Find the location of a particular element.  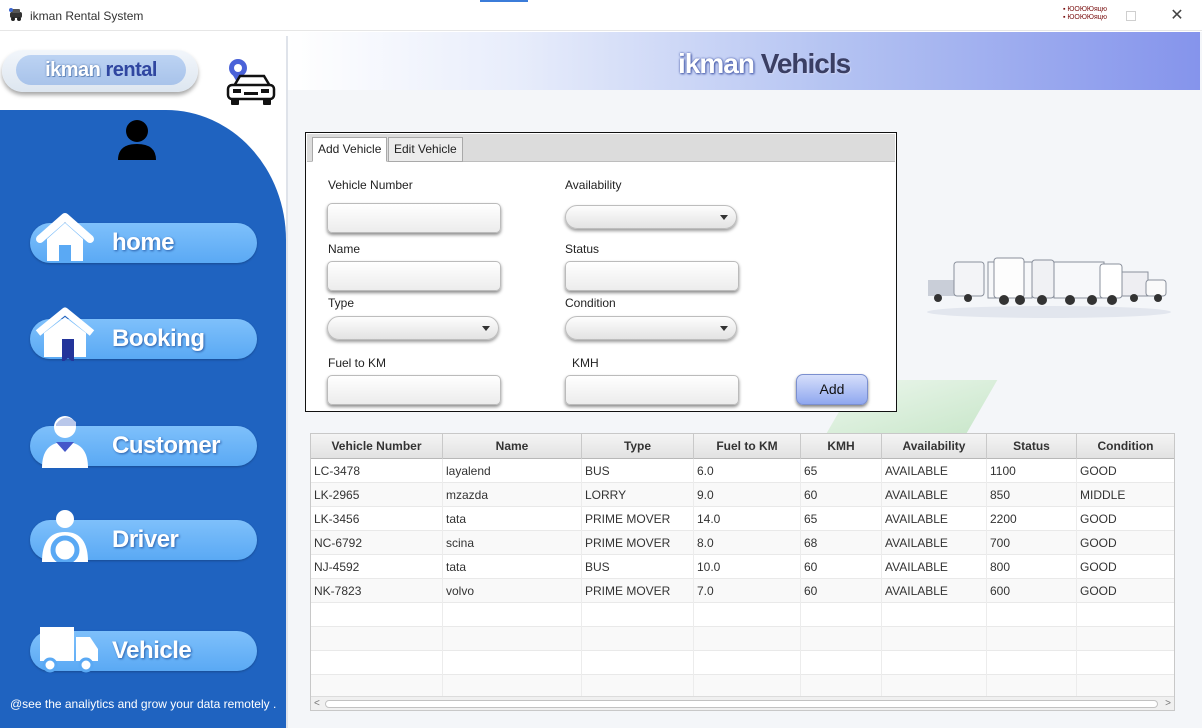

tab-strip: Add Vehicle Edit Vehicle is located at coordinates (601, 148).